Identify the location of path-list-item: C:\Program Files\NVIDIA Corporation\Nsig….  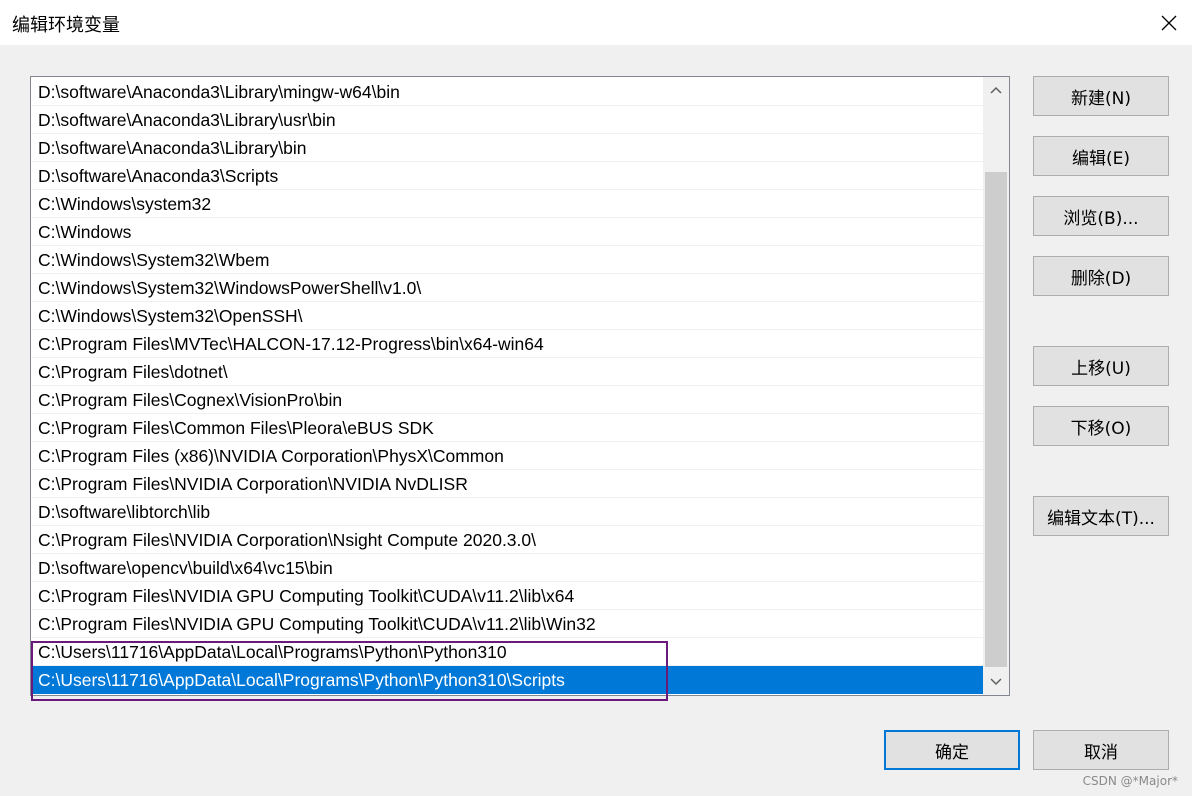
(508, 540).